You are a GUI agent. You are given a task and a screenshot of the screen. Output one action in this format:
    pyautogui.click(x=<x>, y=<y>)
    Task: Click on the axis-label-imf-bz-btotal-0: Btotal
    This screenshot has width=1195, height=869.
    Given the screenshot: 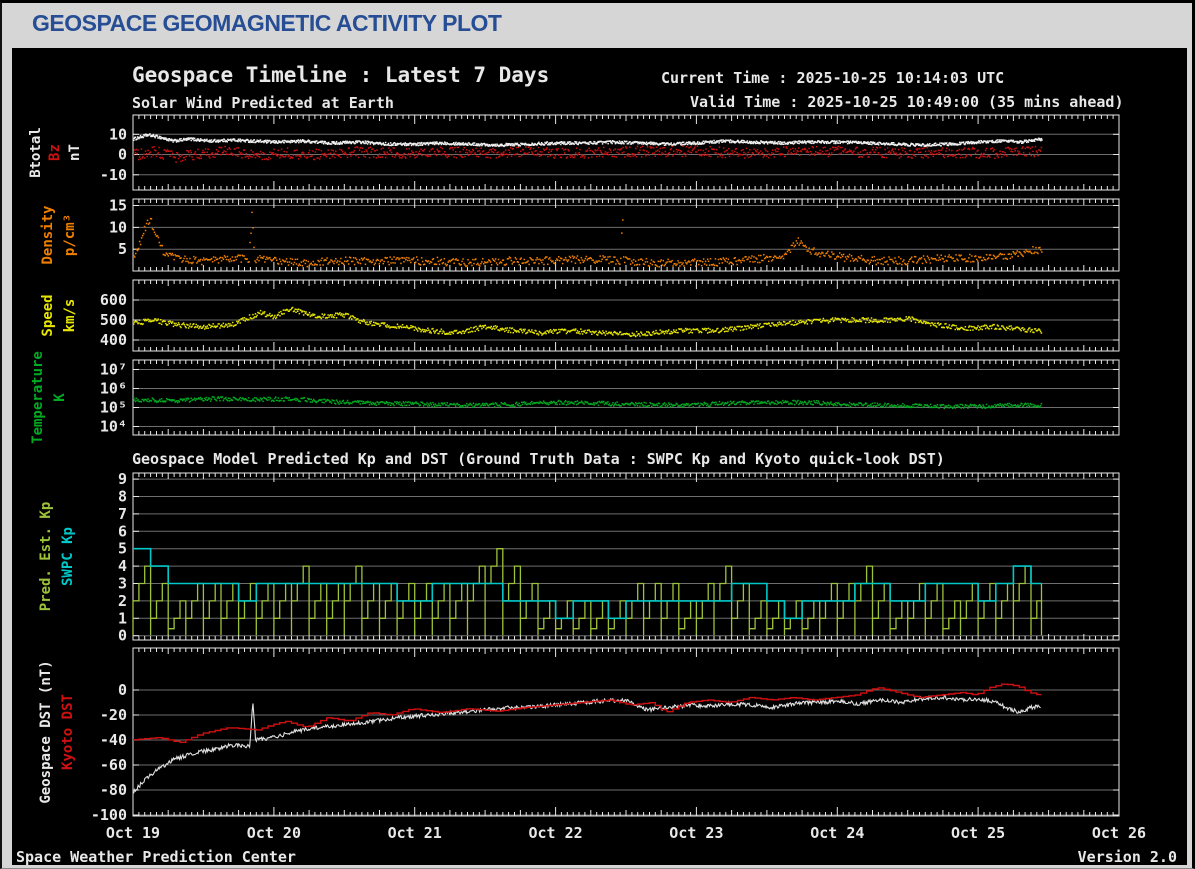 What is the action you would take?
    pyautogui.click(x=36, y=152)
    